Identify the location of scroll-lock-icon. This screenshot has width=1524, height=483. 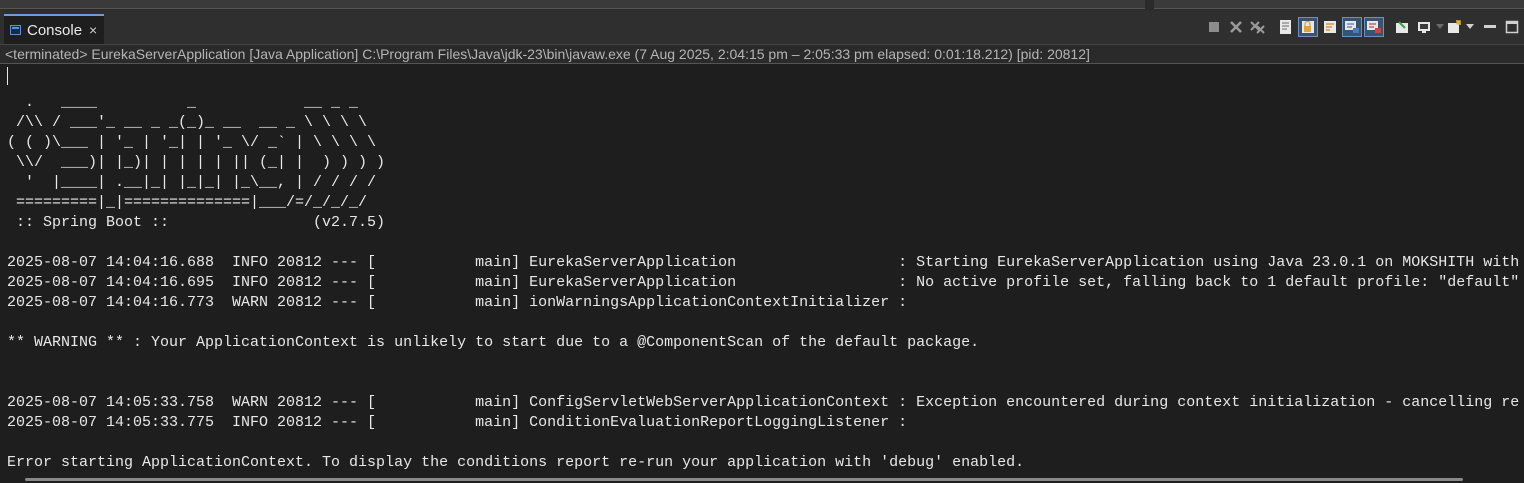
(1308, 27).